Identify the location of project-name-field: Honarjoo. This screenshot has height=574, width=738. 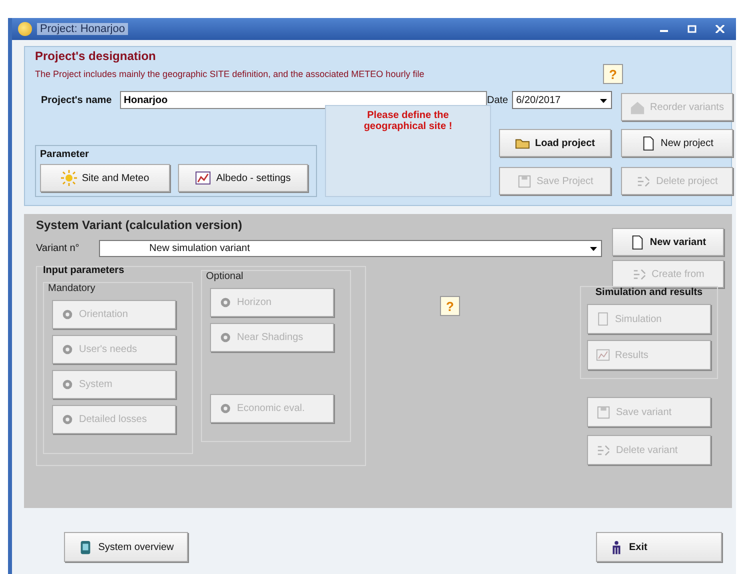
(303, 100).